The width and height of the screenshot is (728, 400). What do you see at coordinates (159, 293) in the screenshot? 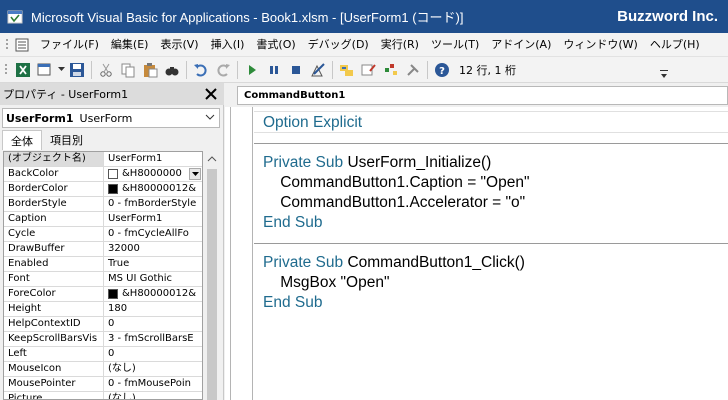
I see `property-value-text: &H80000012&` at bounding box center [159, 293].